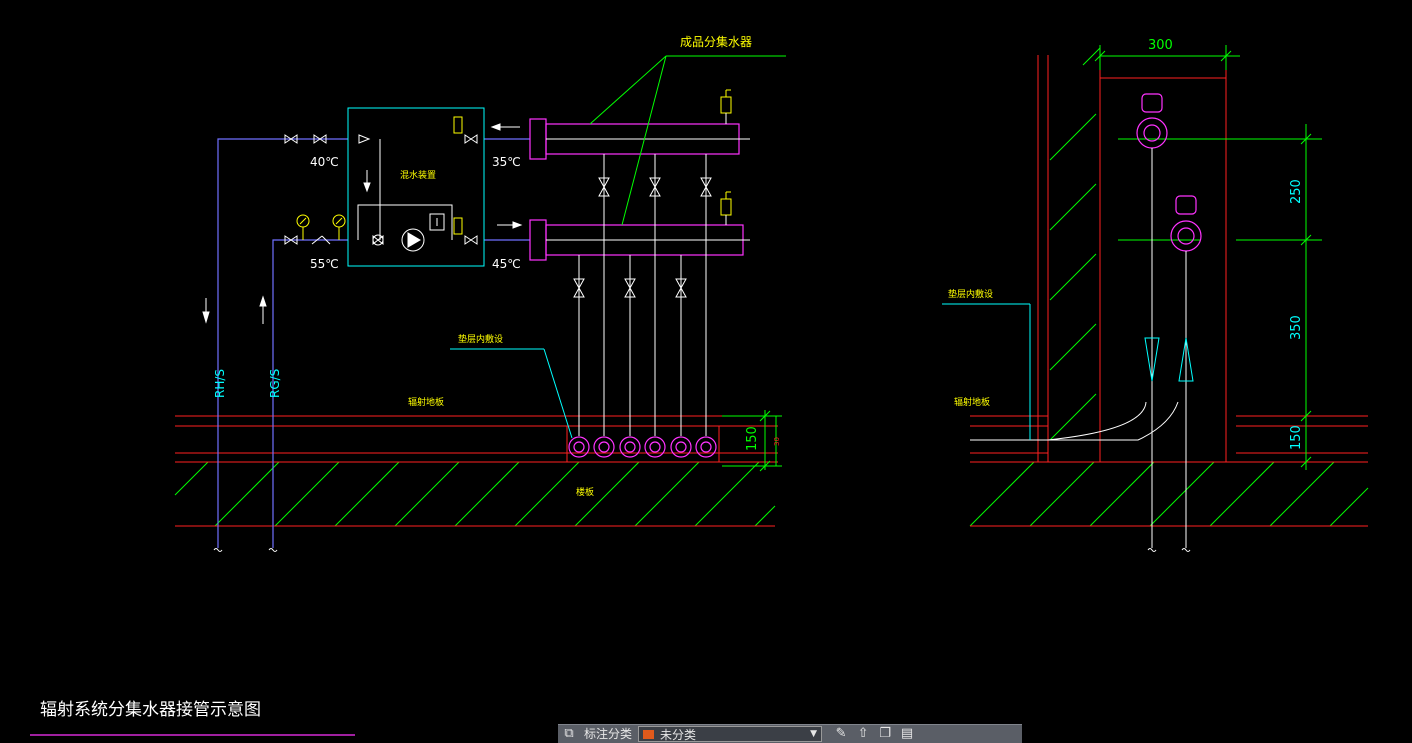 Image resolution: width=1412 pixels, height=743 pixels. Describe the element at coordinates (716, 41) in the screenshot. I see `manifold-label: 成品分集水器` at that location.